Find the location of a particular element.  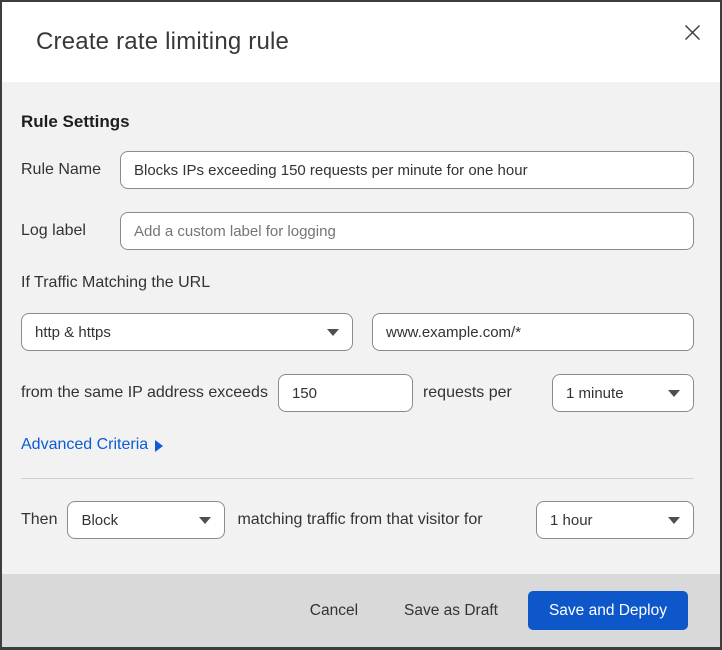

url-pattern-input is located at coordinates (533, 332).